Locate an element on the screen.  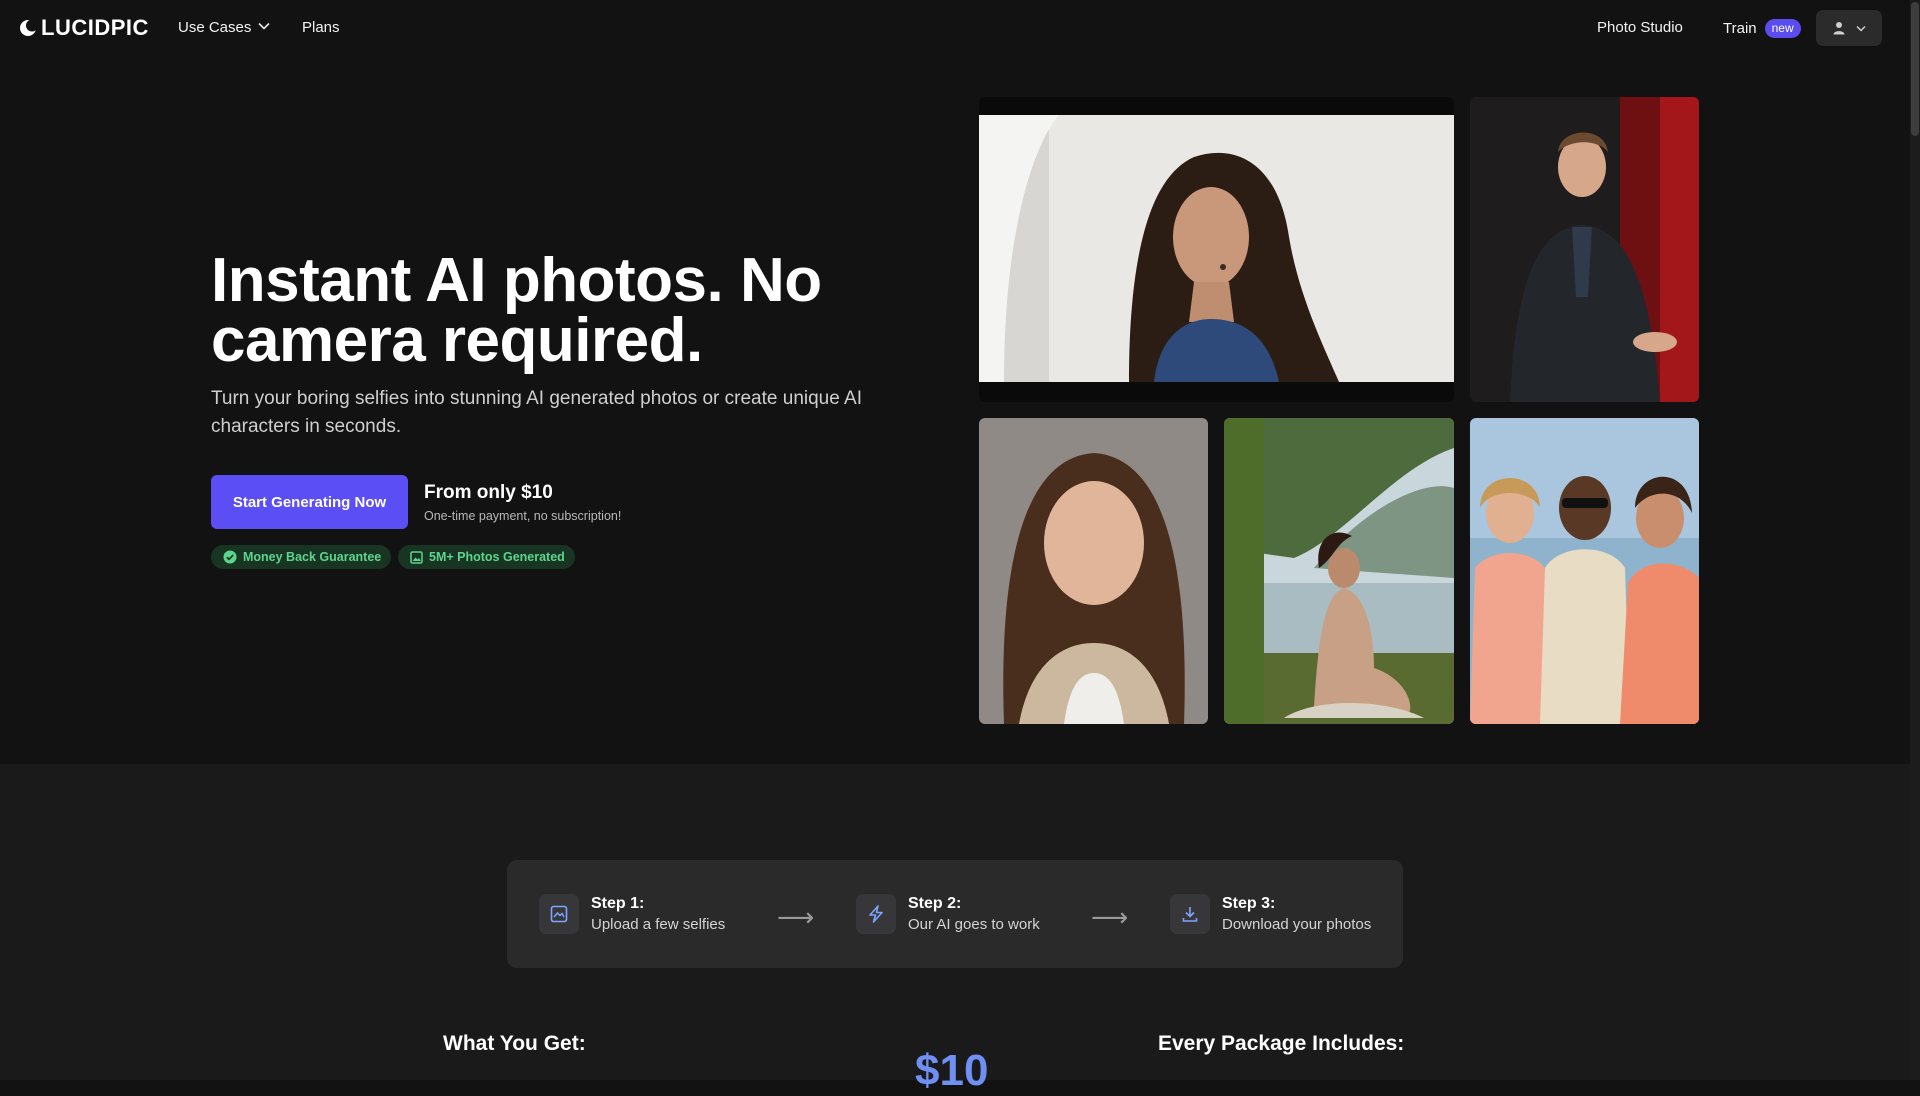
step-3-description: Download your photos is located at coordinates (1297, 924).